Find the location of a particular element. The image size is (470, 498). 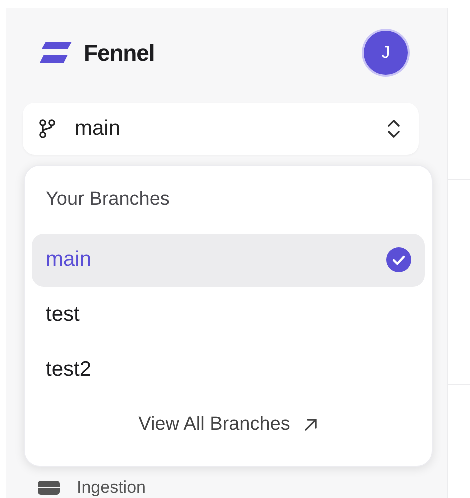

check-icon is located at coordinates (399, 260).